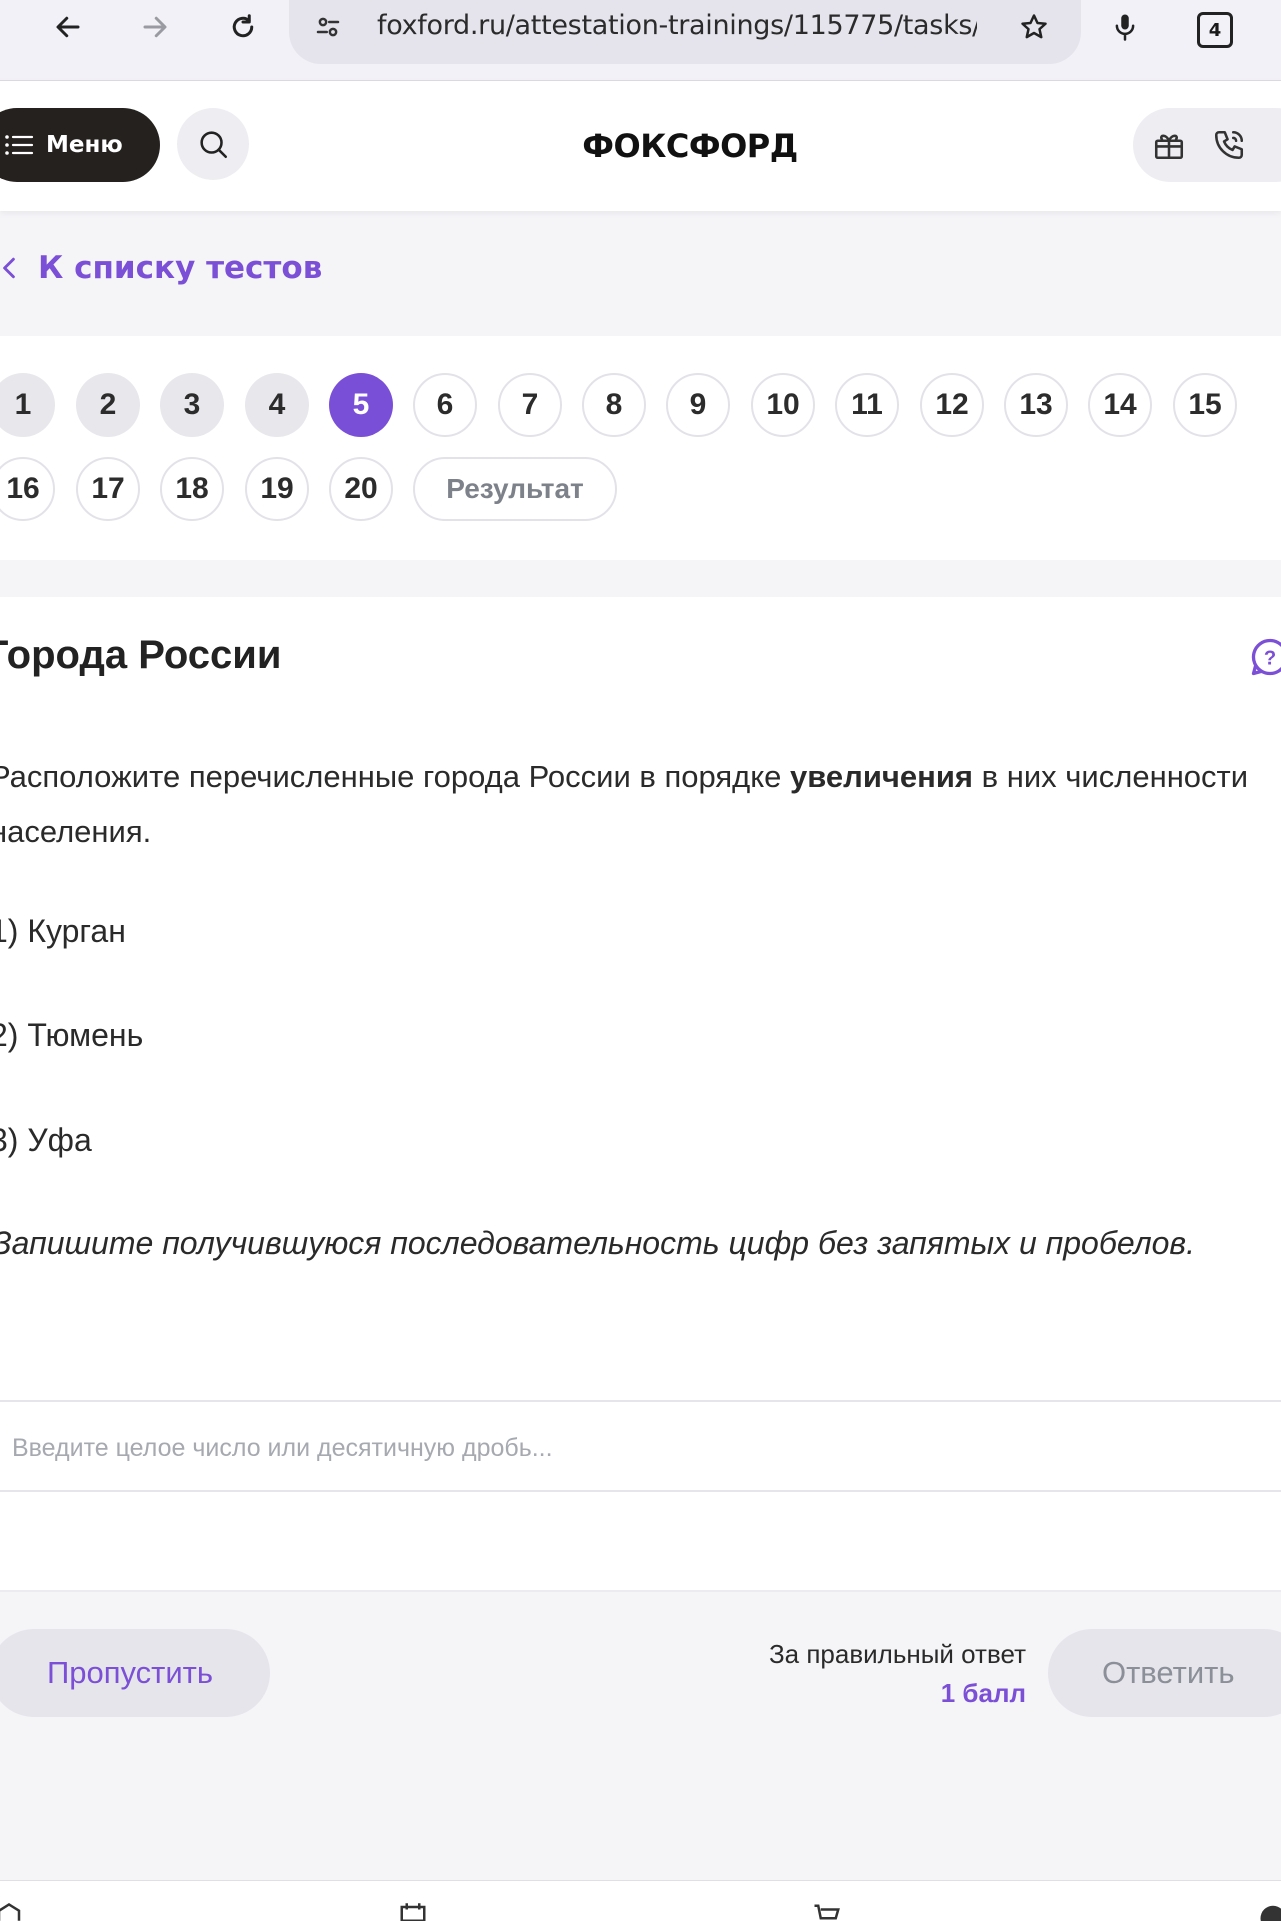 The image size is (1281, 1921). I want to click on home-icon, so click(12, 1912).